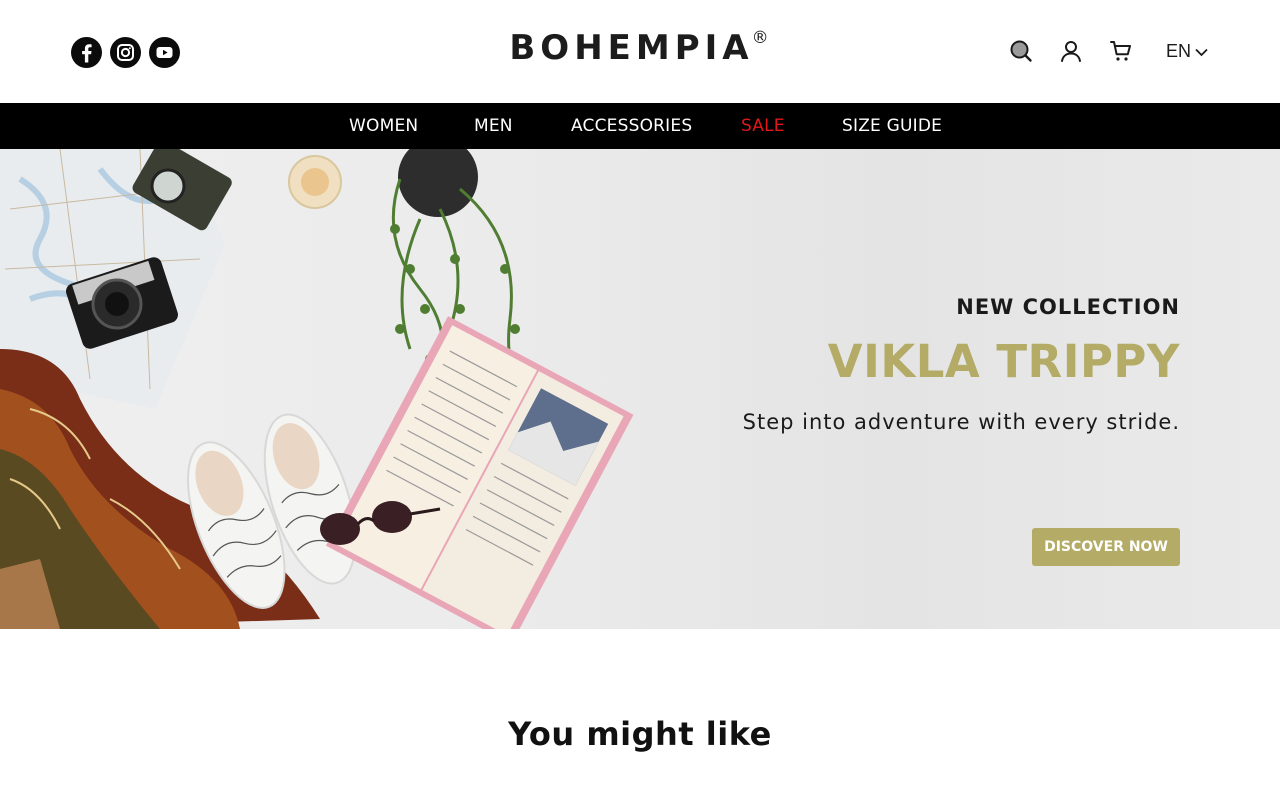 This screenshot has height=800, width=1280. Describe the element at coordinates (961, 422) in the screenshot. I see `hero-subtitle: Step into adventure with every stride.` at that location.